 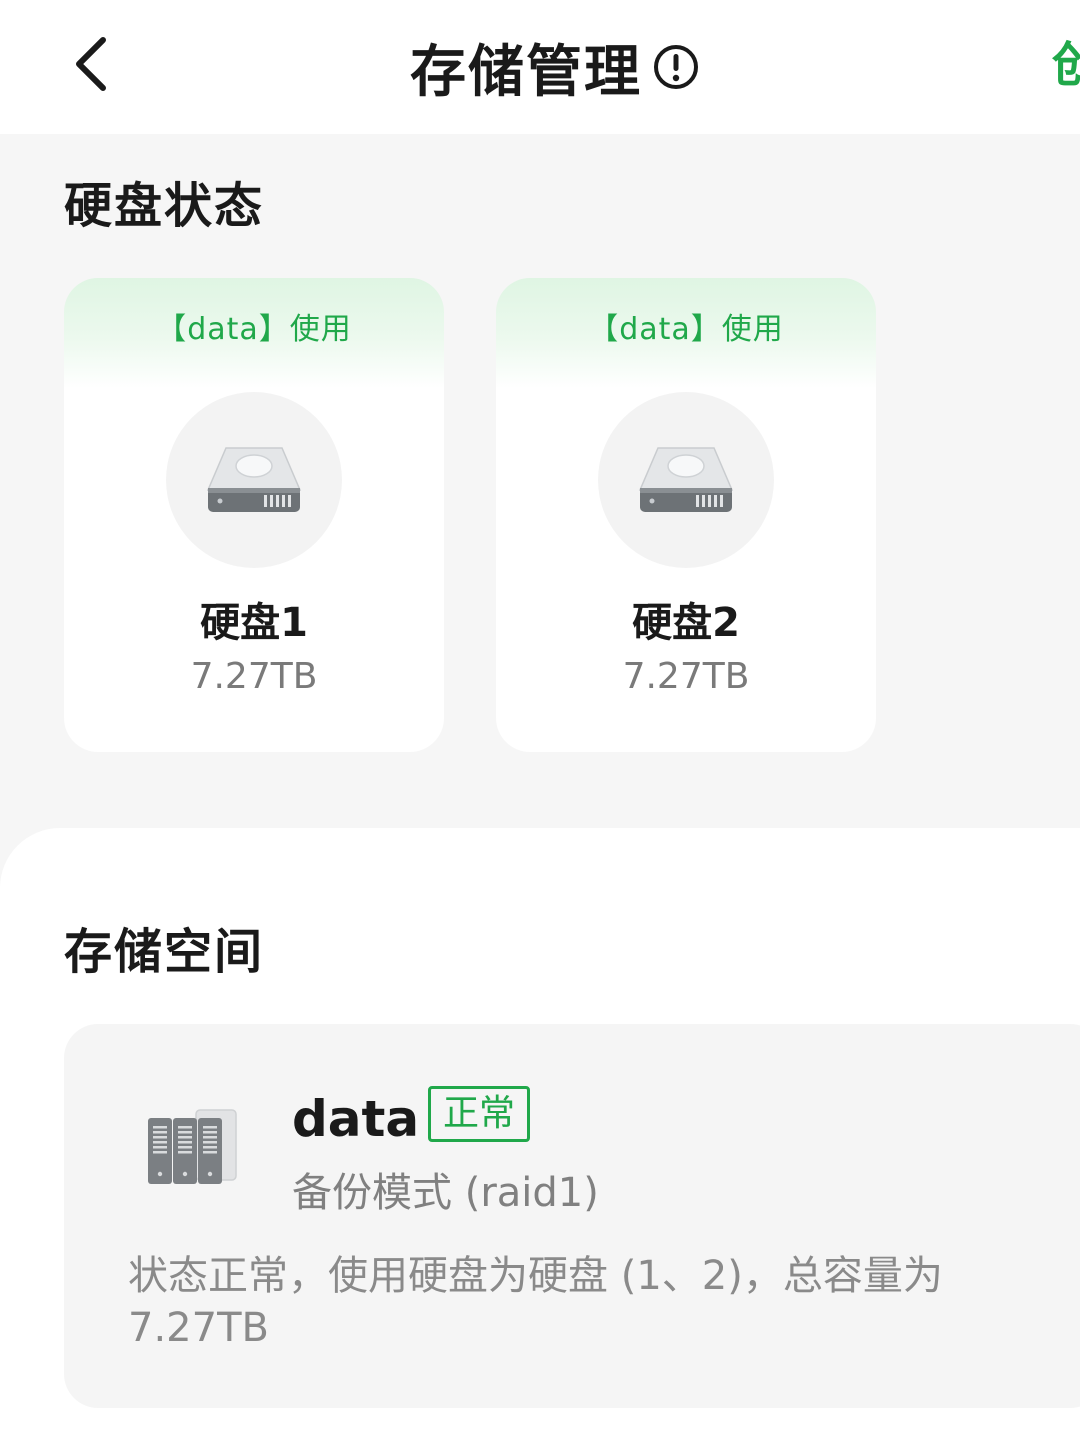 I want to click on status-badge: 正常, so click(x=479, y=1114).